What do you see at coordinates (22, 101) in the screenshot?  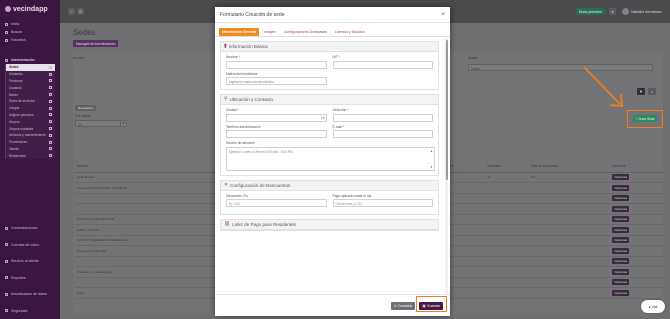 I see `sidebar-subitem-label: Roles de servicios` at bounding box center [22, 101].